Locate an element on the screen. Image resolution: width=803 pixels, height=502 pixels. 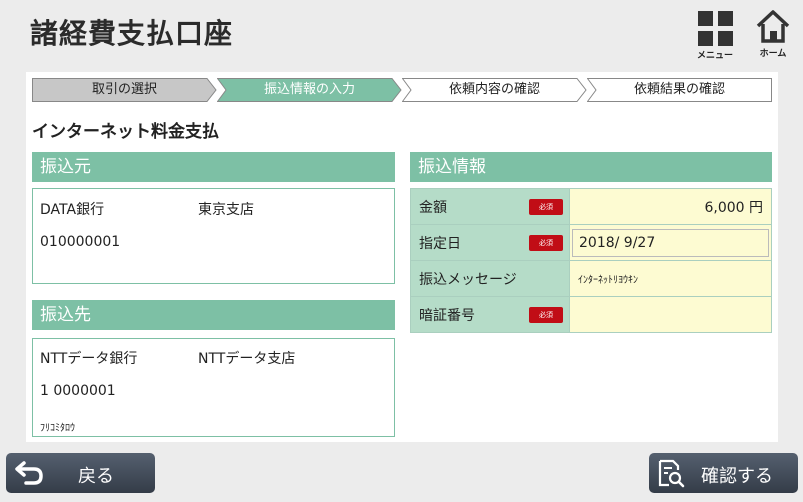
transfer-heading: 振込情報 is located at coordinates (591, 167).